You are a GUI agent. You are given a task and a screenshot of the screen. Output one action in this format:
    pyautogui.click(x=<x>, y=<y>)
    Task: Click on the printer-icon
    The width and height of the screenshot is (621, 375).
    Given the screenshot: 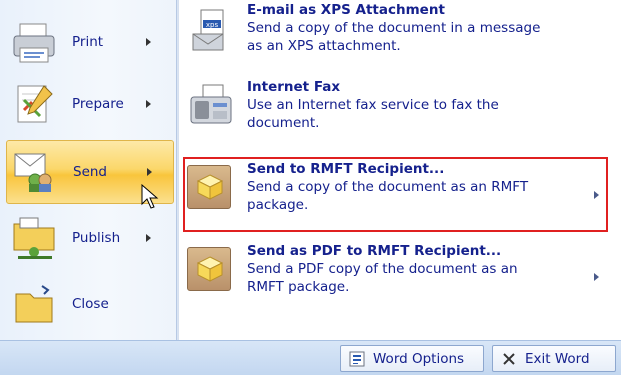 What is the action you would take?
    pyautogui.click(x=34, y=42)
    